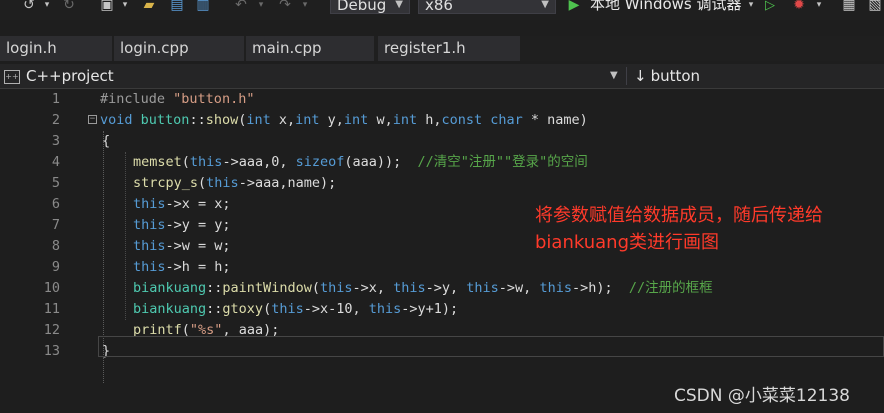  Describe the element at coordinates (55, 246) in the screenshot. I see `line-number: 8` at that location.